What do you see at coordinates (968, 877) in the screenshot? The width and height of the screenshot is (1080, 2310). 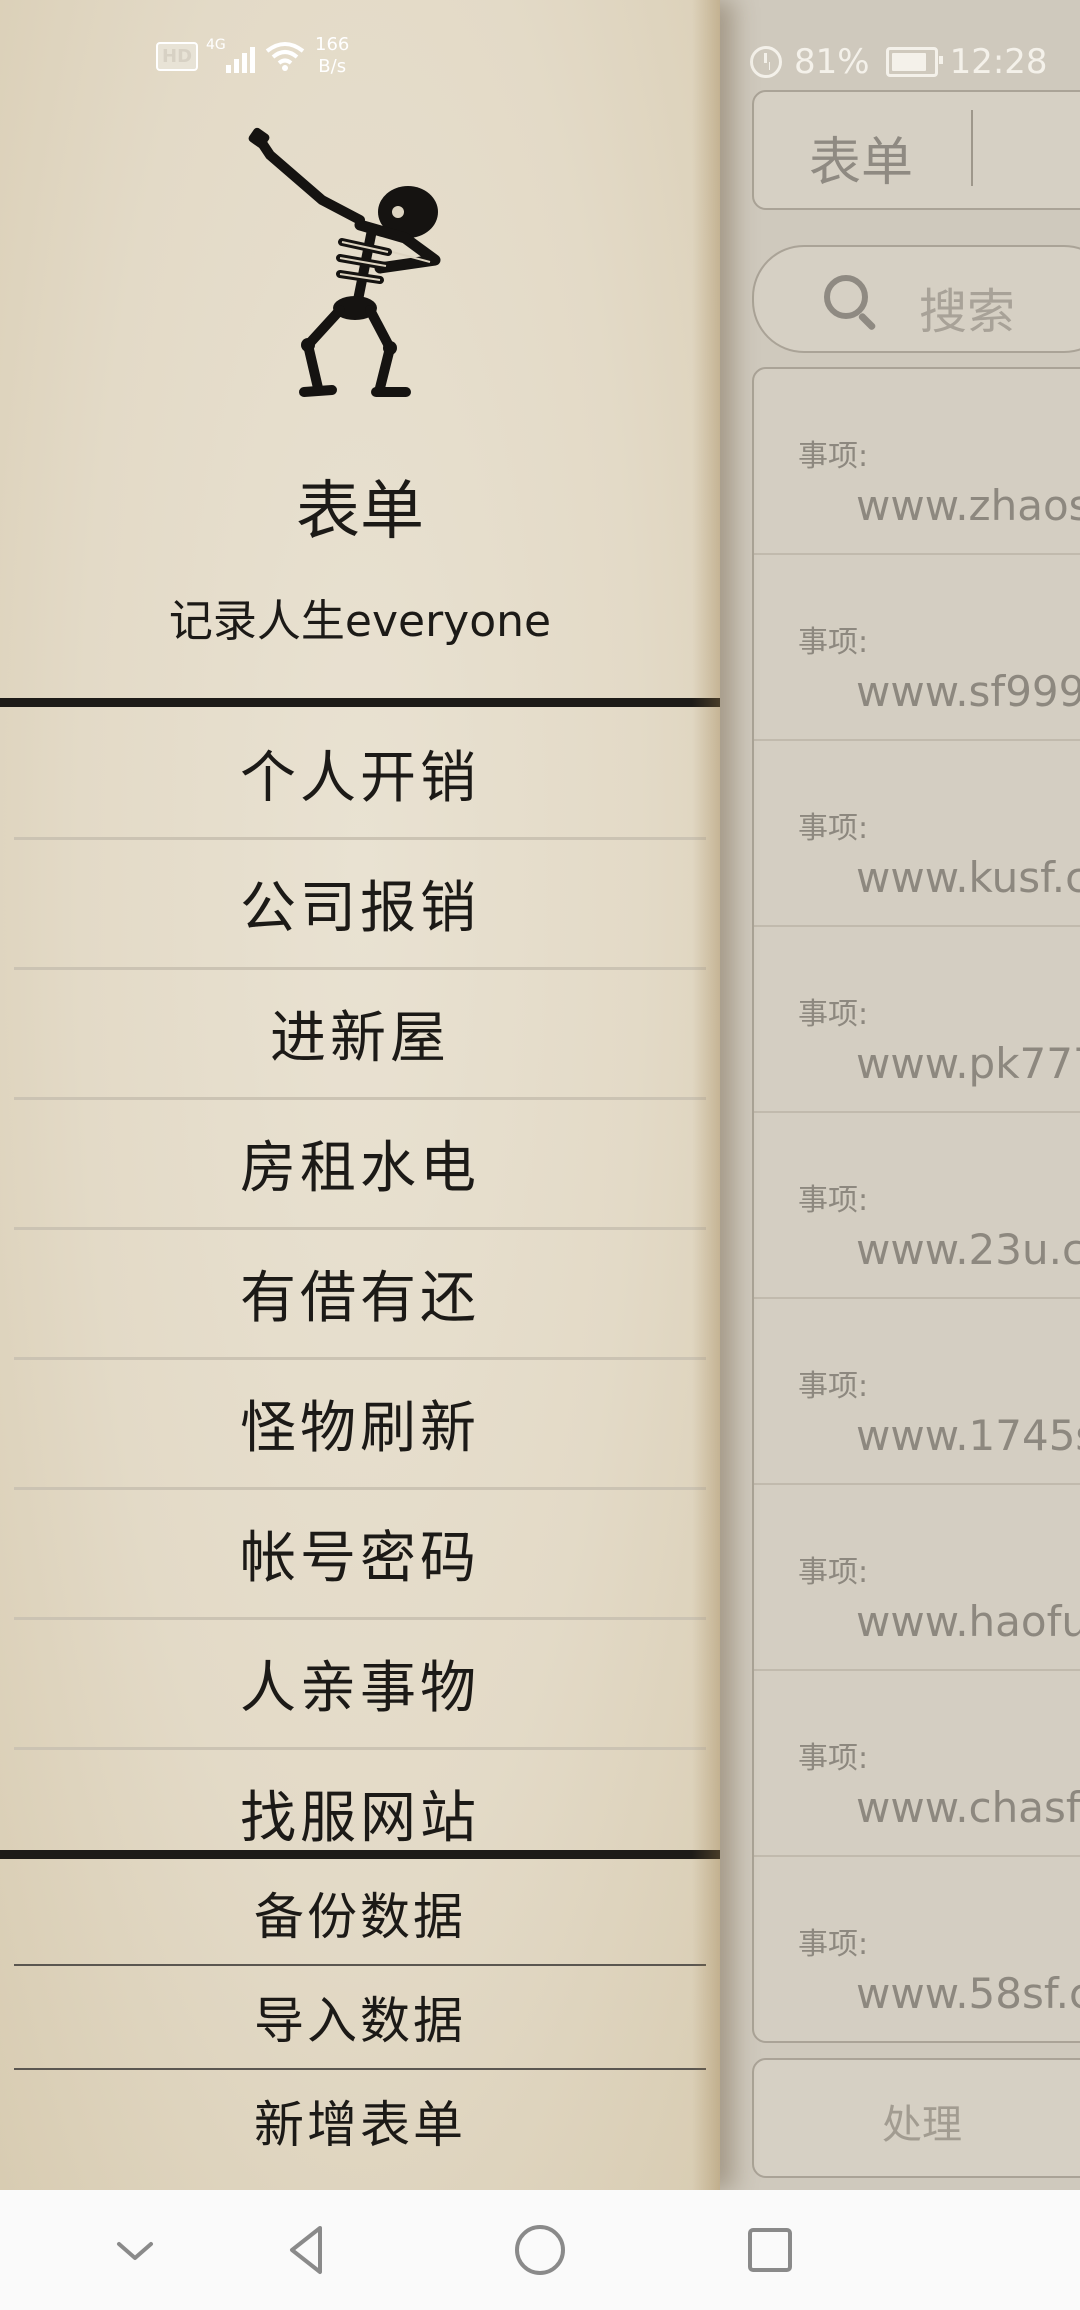 I see `item-value: www.kusf.c` at bounding box center [968, 877].